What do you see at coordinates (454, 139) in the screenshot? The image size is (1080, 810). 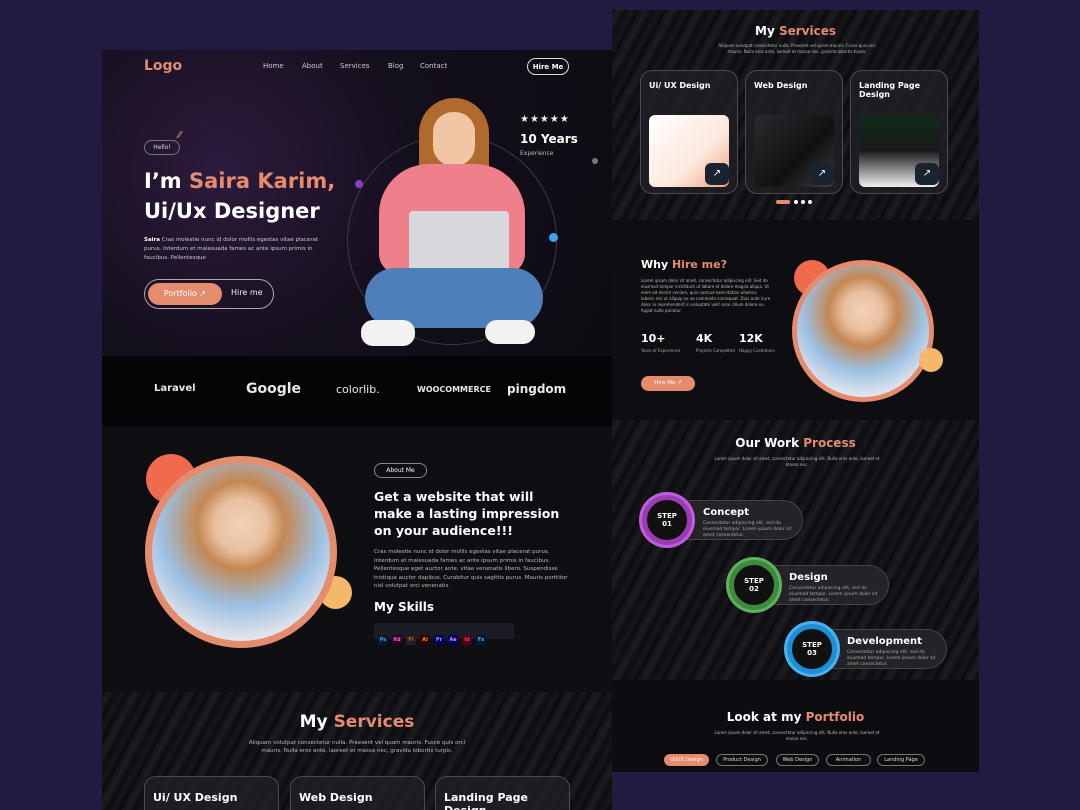 I see `portrait-face` at bounding box center [454, 139].